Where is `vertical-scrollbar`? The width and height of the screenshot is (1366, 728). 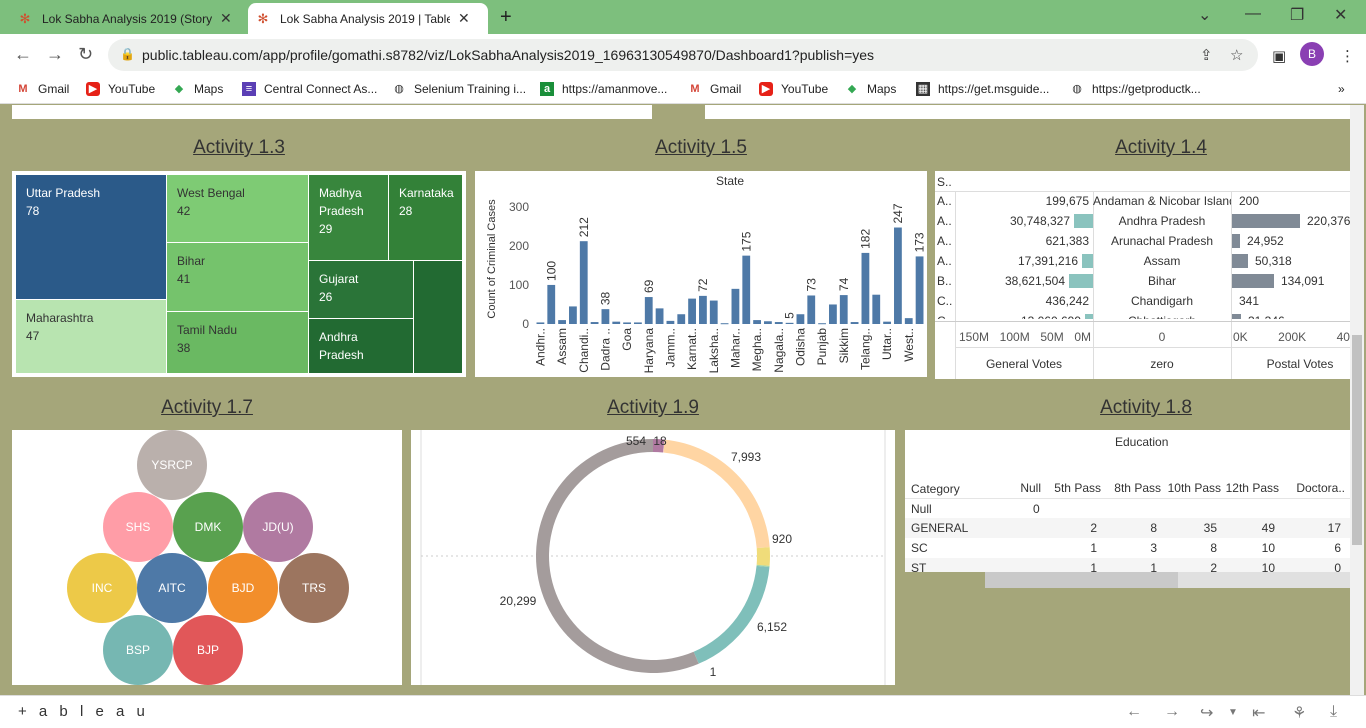 vertical-scrollbar is located at coordinates (1357, 400).